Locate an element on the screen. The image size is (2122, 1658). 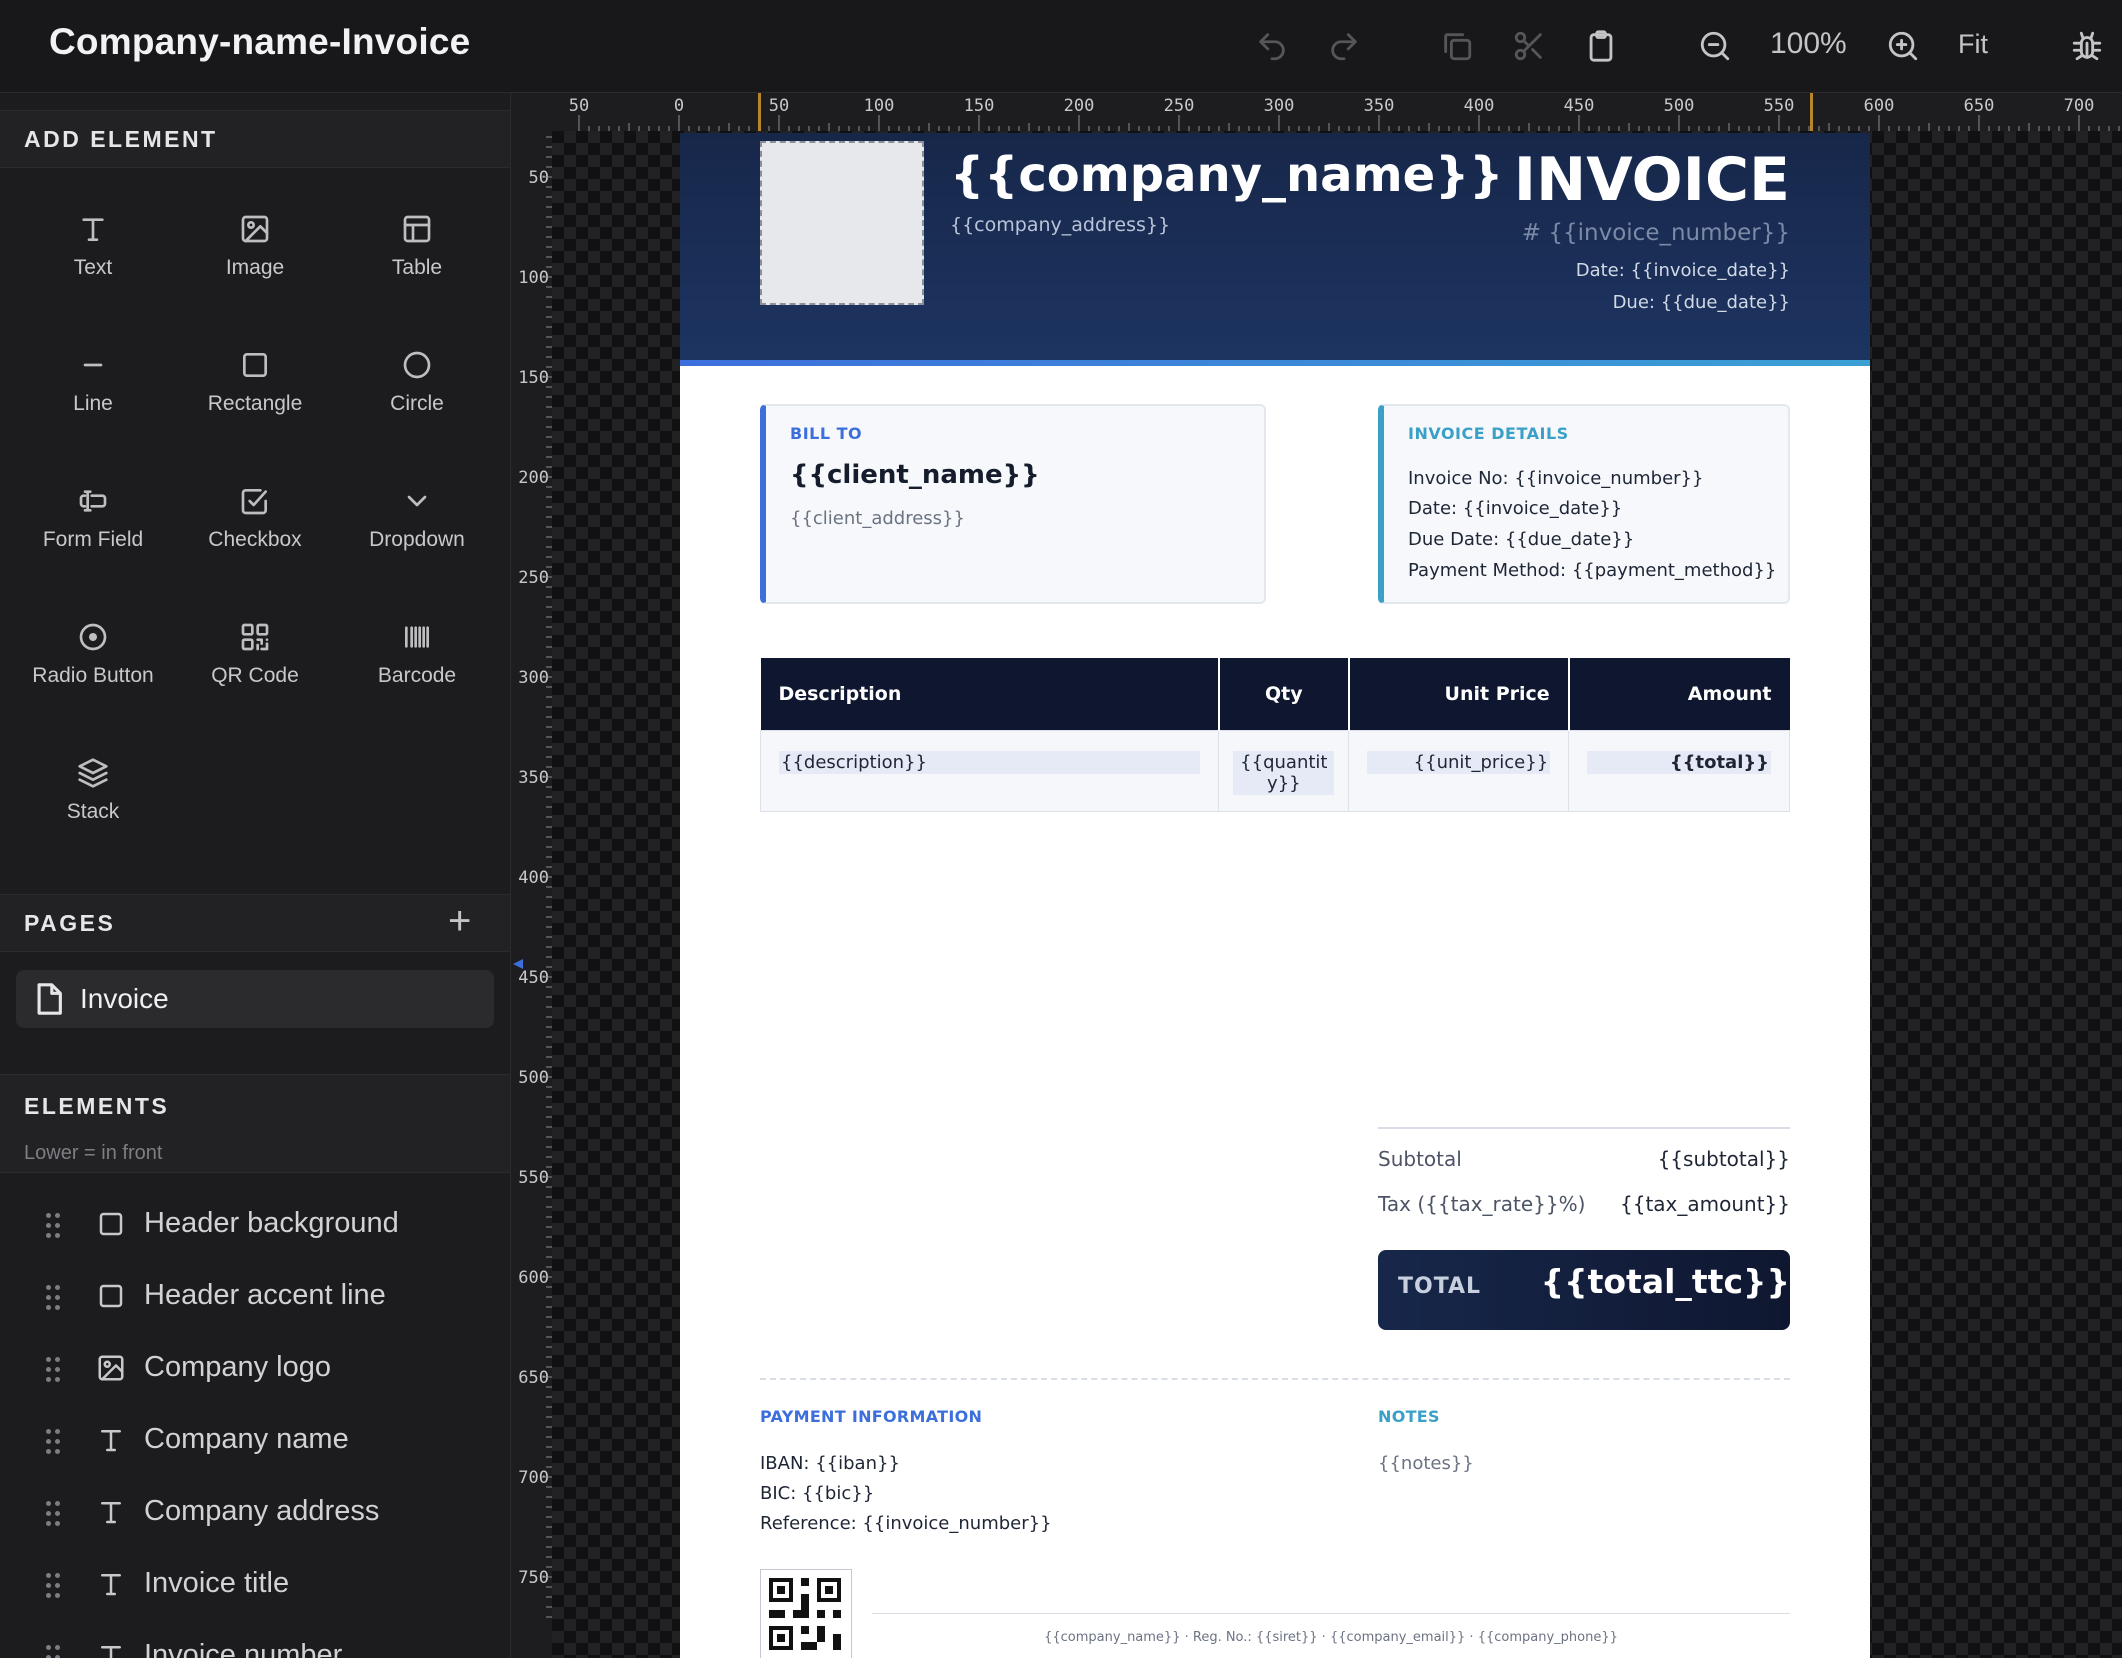
zoom-out-icon is located at coordinates (1715, 46).